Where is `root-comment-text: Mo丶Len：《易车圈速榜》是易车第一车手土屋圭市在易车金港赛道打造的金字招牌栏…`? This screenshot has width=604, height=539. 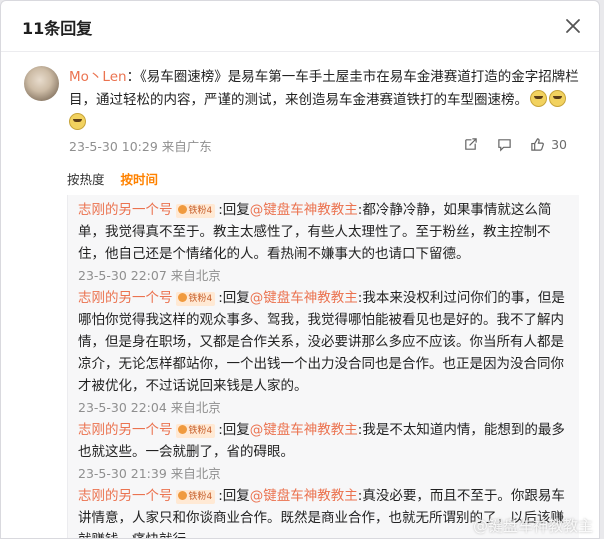 root-comment-text: Mo丶Len：《易车圈速榜》是易车第一车手土屋圭市在易车金港赛道打造的金字招牌栏… is located at coordinates (325, 100).